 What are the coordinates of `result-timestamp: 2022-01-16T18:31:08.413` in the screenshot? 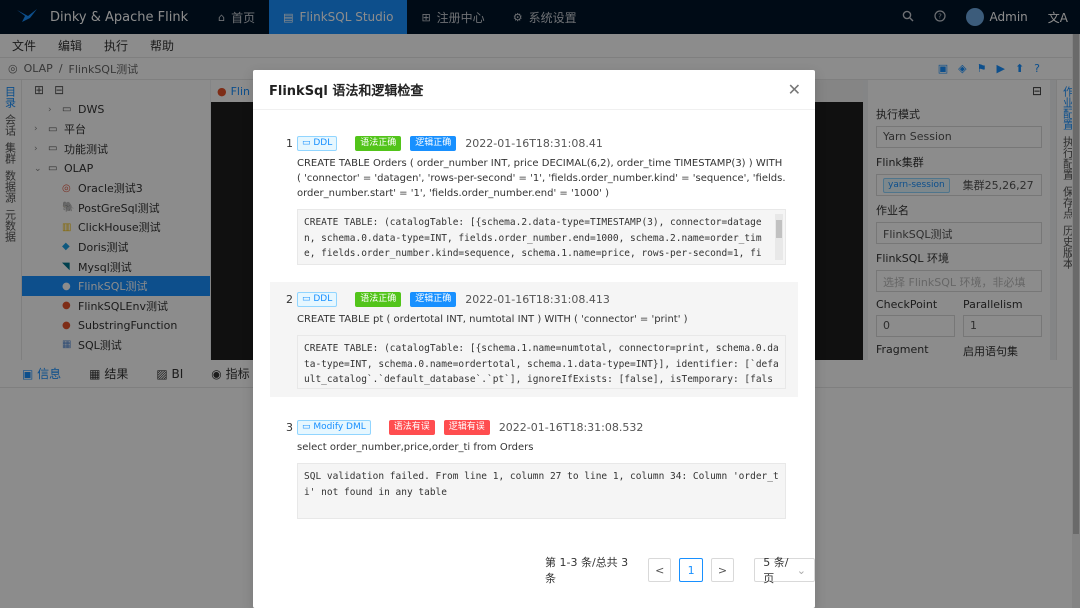 It's located at (537, 299).